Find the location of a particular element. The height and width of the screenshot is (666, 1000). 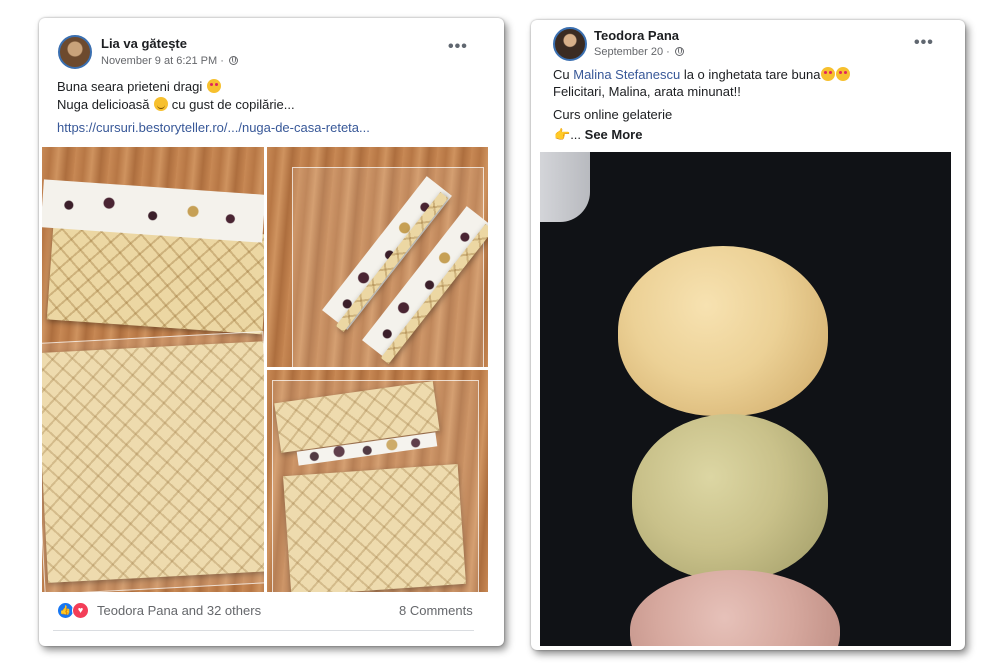

strawberry-scoop is located at coordinates (735, 608).